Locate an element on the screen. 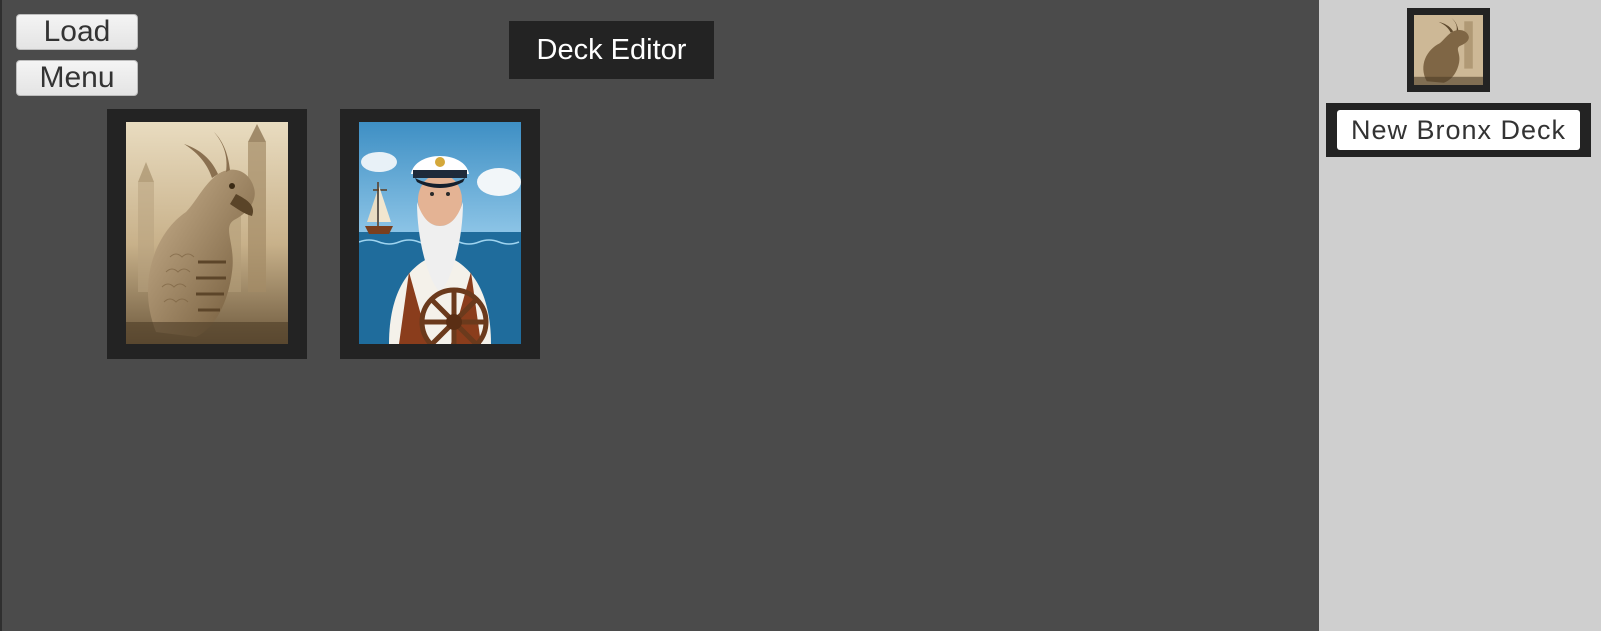  sea-captain-illustration-icon is located at coordinates (440, 233).